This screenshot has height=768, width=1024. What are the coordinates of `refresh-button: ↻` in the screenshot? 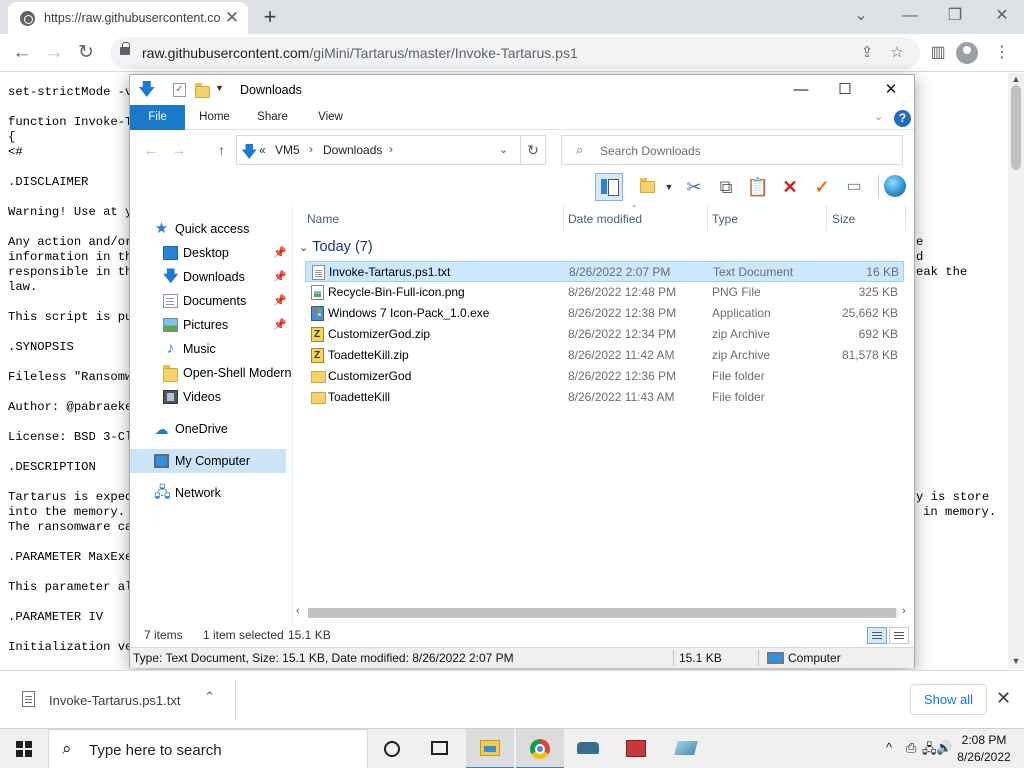 It's located at (533, 150).